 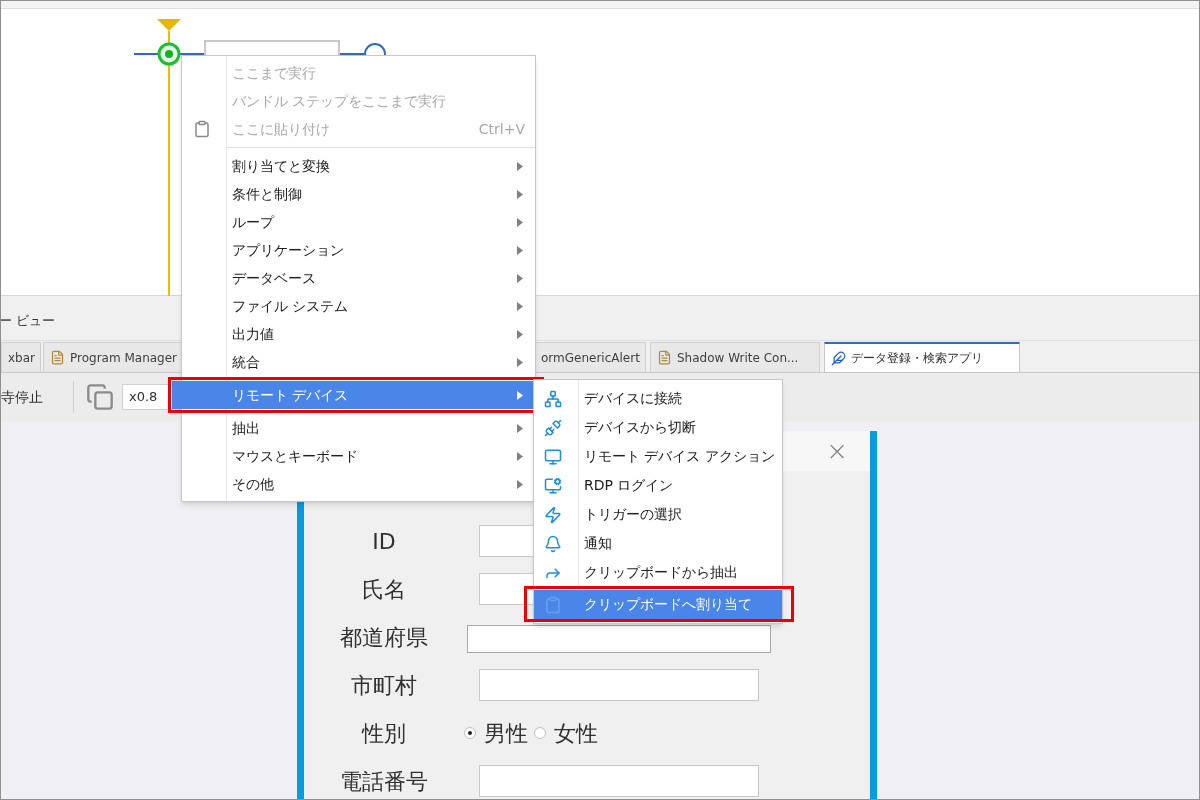 I want to click on menu-item: データベース, so click(x=358, y=278).